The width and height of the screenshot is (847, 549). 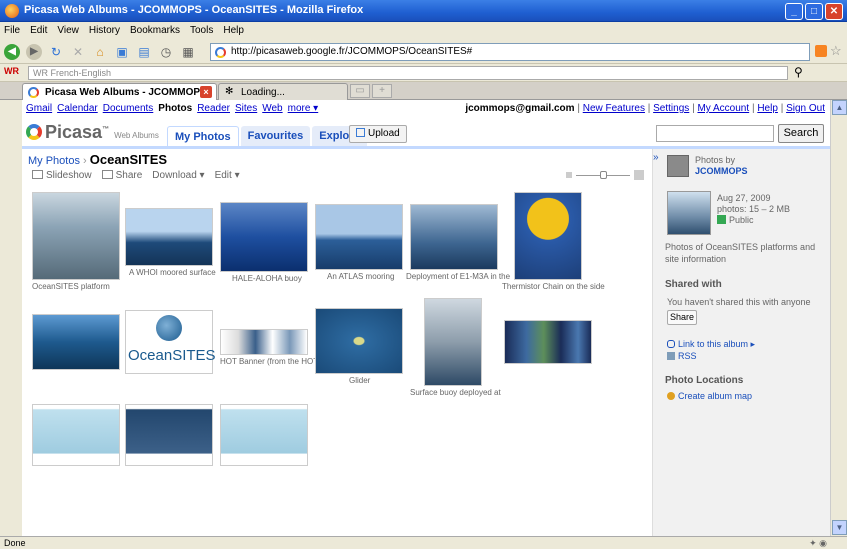 What do you see at coordinates (711, 344) in the screenshot?
I see `link-to-album-link: Link to this album ▸` at bounding box center [711, 344].